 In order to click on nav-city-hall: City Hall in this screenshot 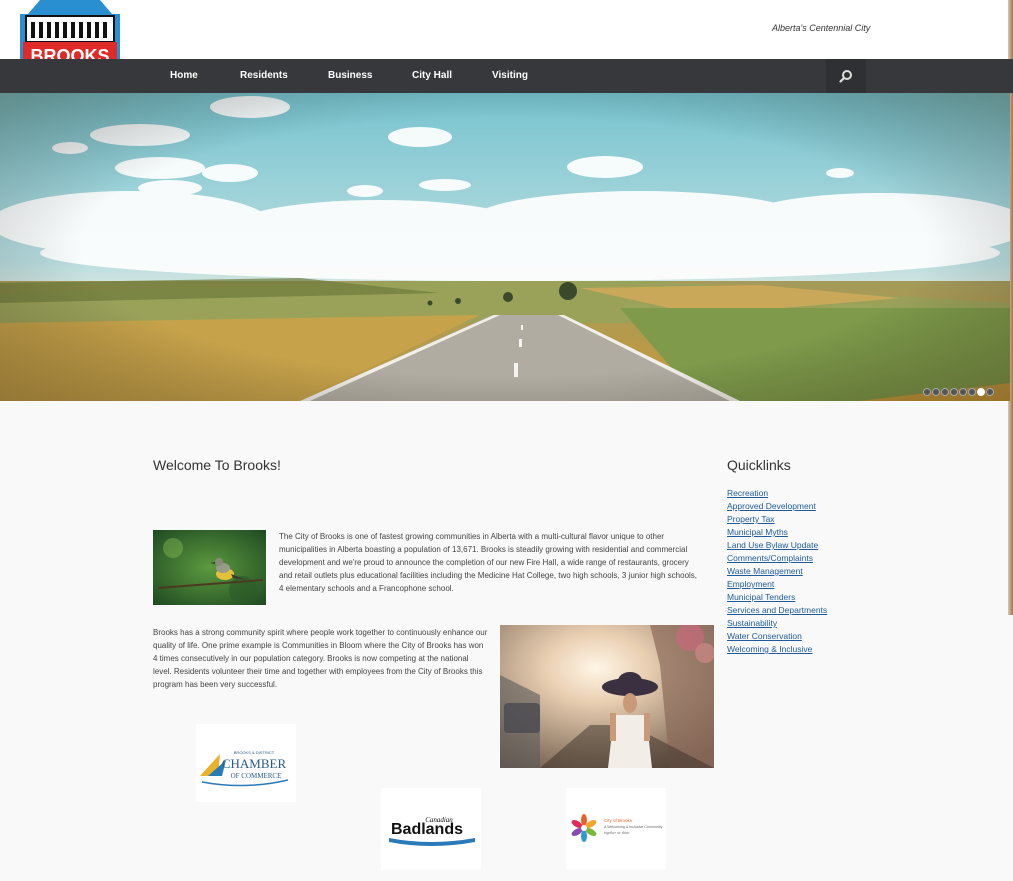, I will do `click(432, 76)`.